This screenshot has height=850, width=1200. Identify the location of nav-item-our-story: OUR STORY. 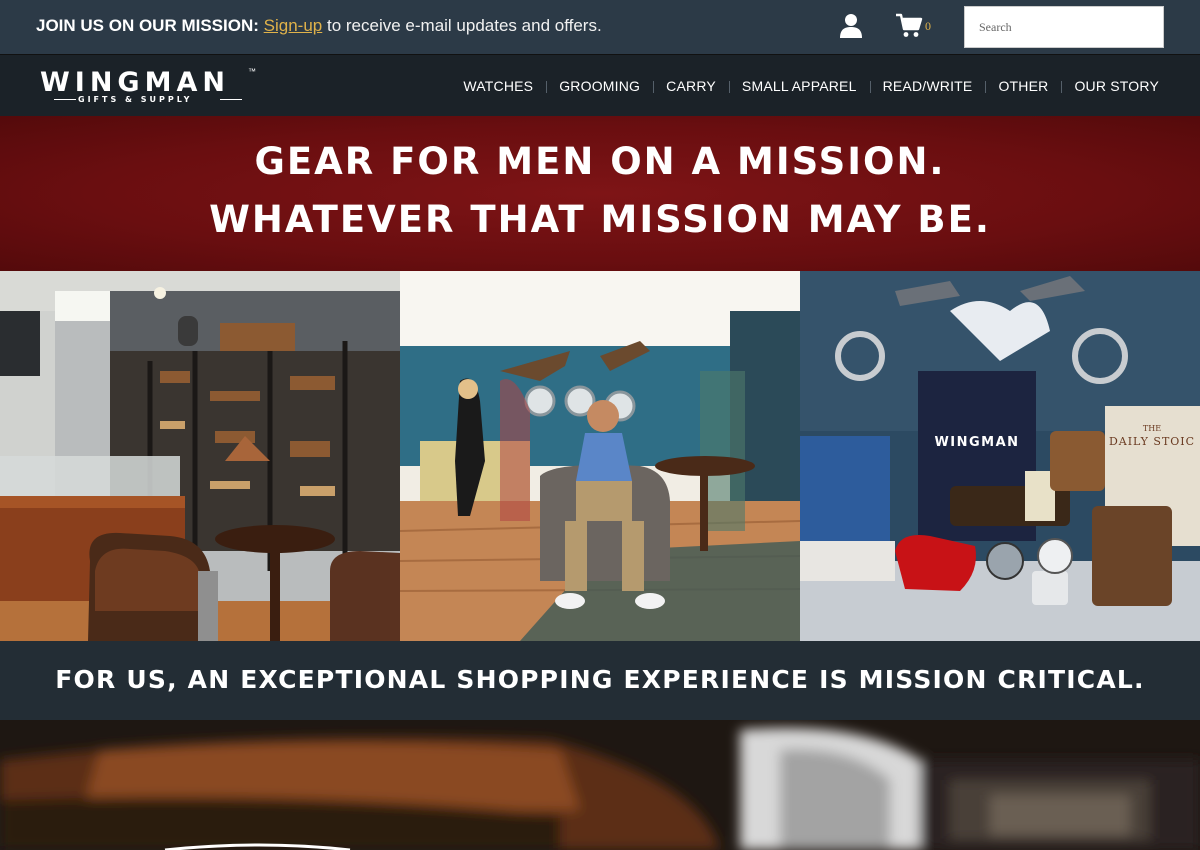
(1116, 86).